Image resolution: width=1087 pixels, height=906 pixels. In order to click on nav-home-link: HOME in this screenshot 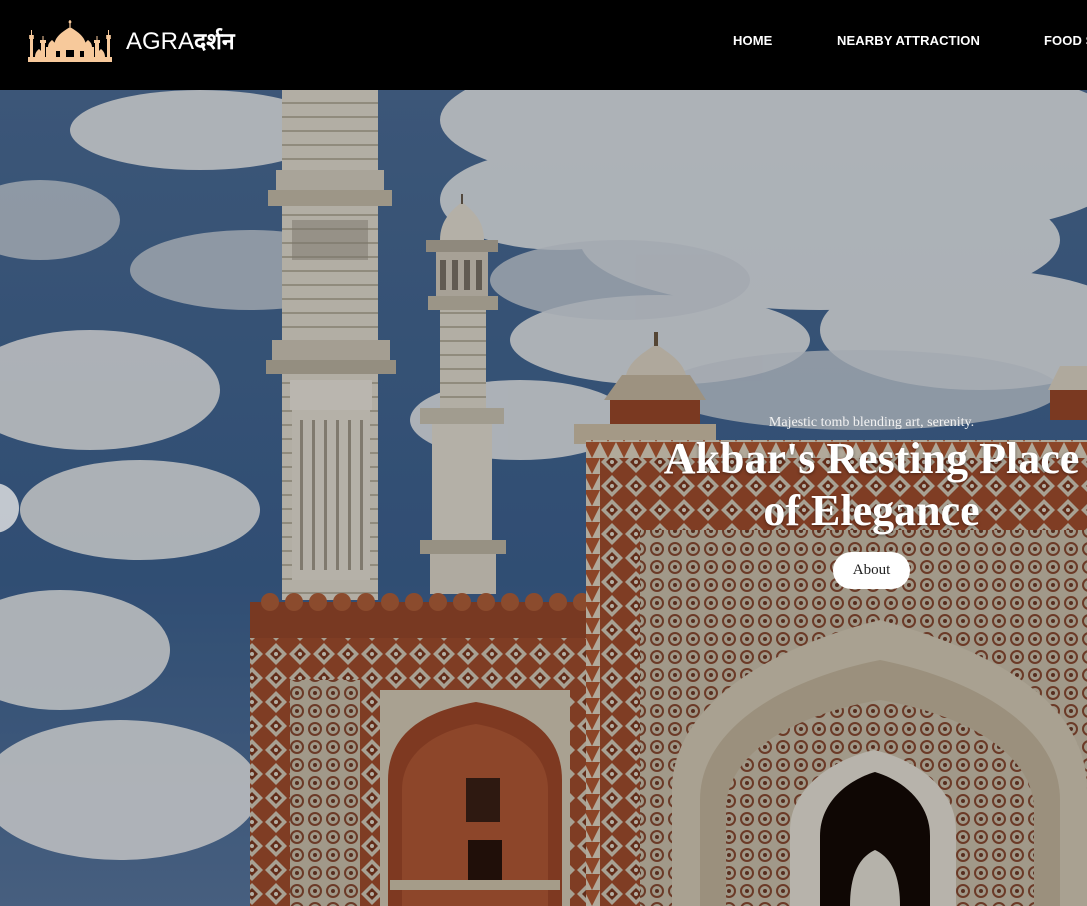, I will do `click(752, 40)`.